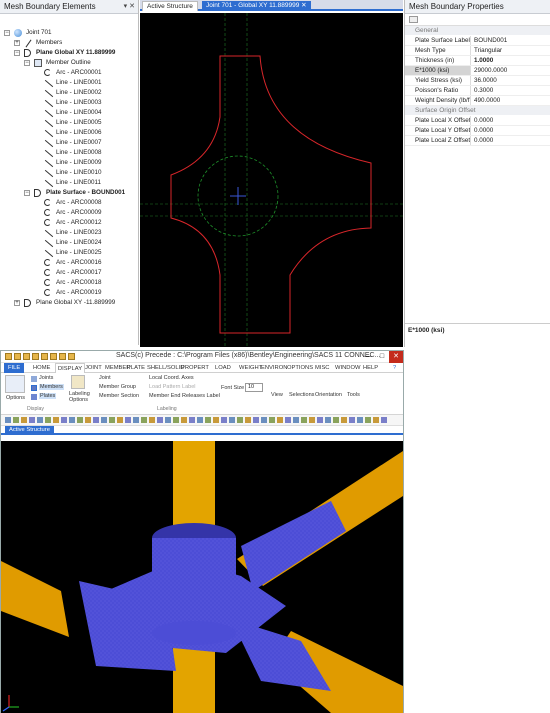 The width and height of the screenshot is (550, 713). What do you see at coordinates (129, 6) in the screenshot?
I see `panel-controls: ▾ ✕` at bounding box center [129, 6].